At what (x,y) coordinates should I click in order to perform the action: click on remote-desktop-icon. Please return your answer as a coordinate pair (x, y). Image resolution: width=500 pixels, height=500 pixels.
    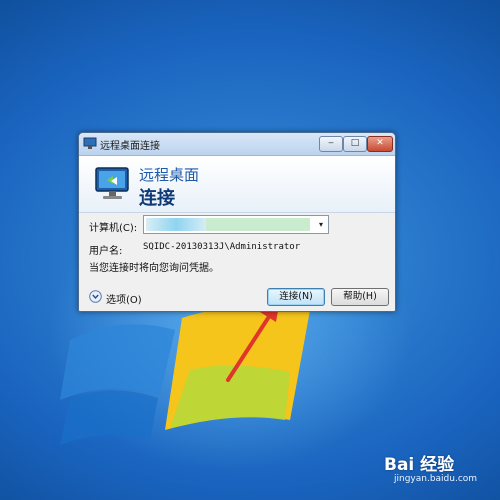
    Looking at the image, I should click on (90, 143).